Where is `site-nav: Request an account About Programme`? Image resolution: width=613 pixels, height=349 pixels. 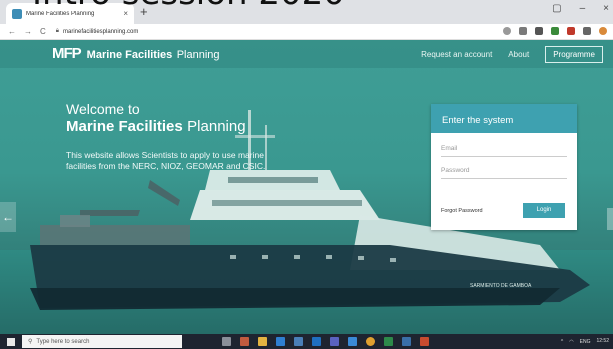 site-nav: Request an account About Programme is located at coordinates (512, 54).